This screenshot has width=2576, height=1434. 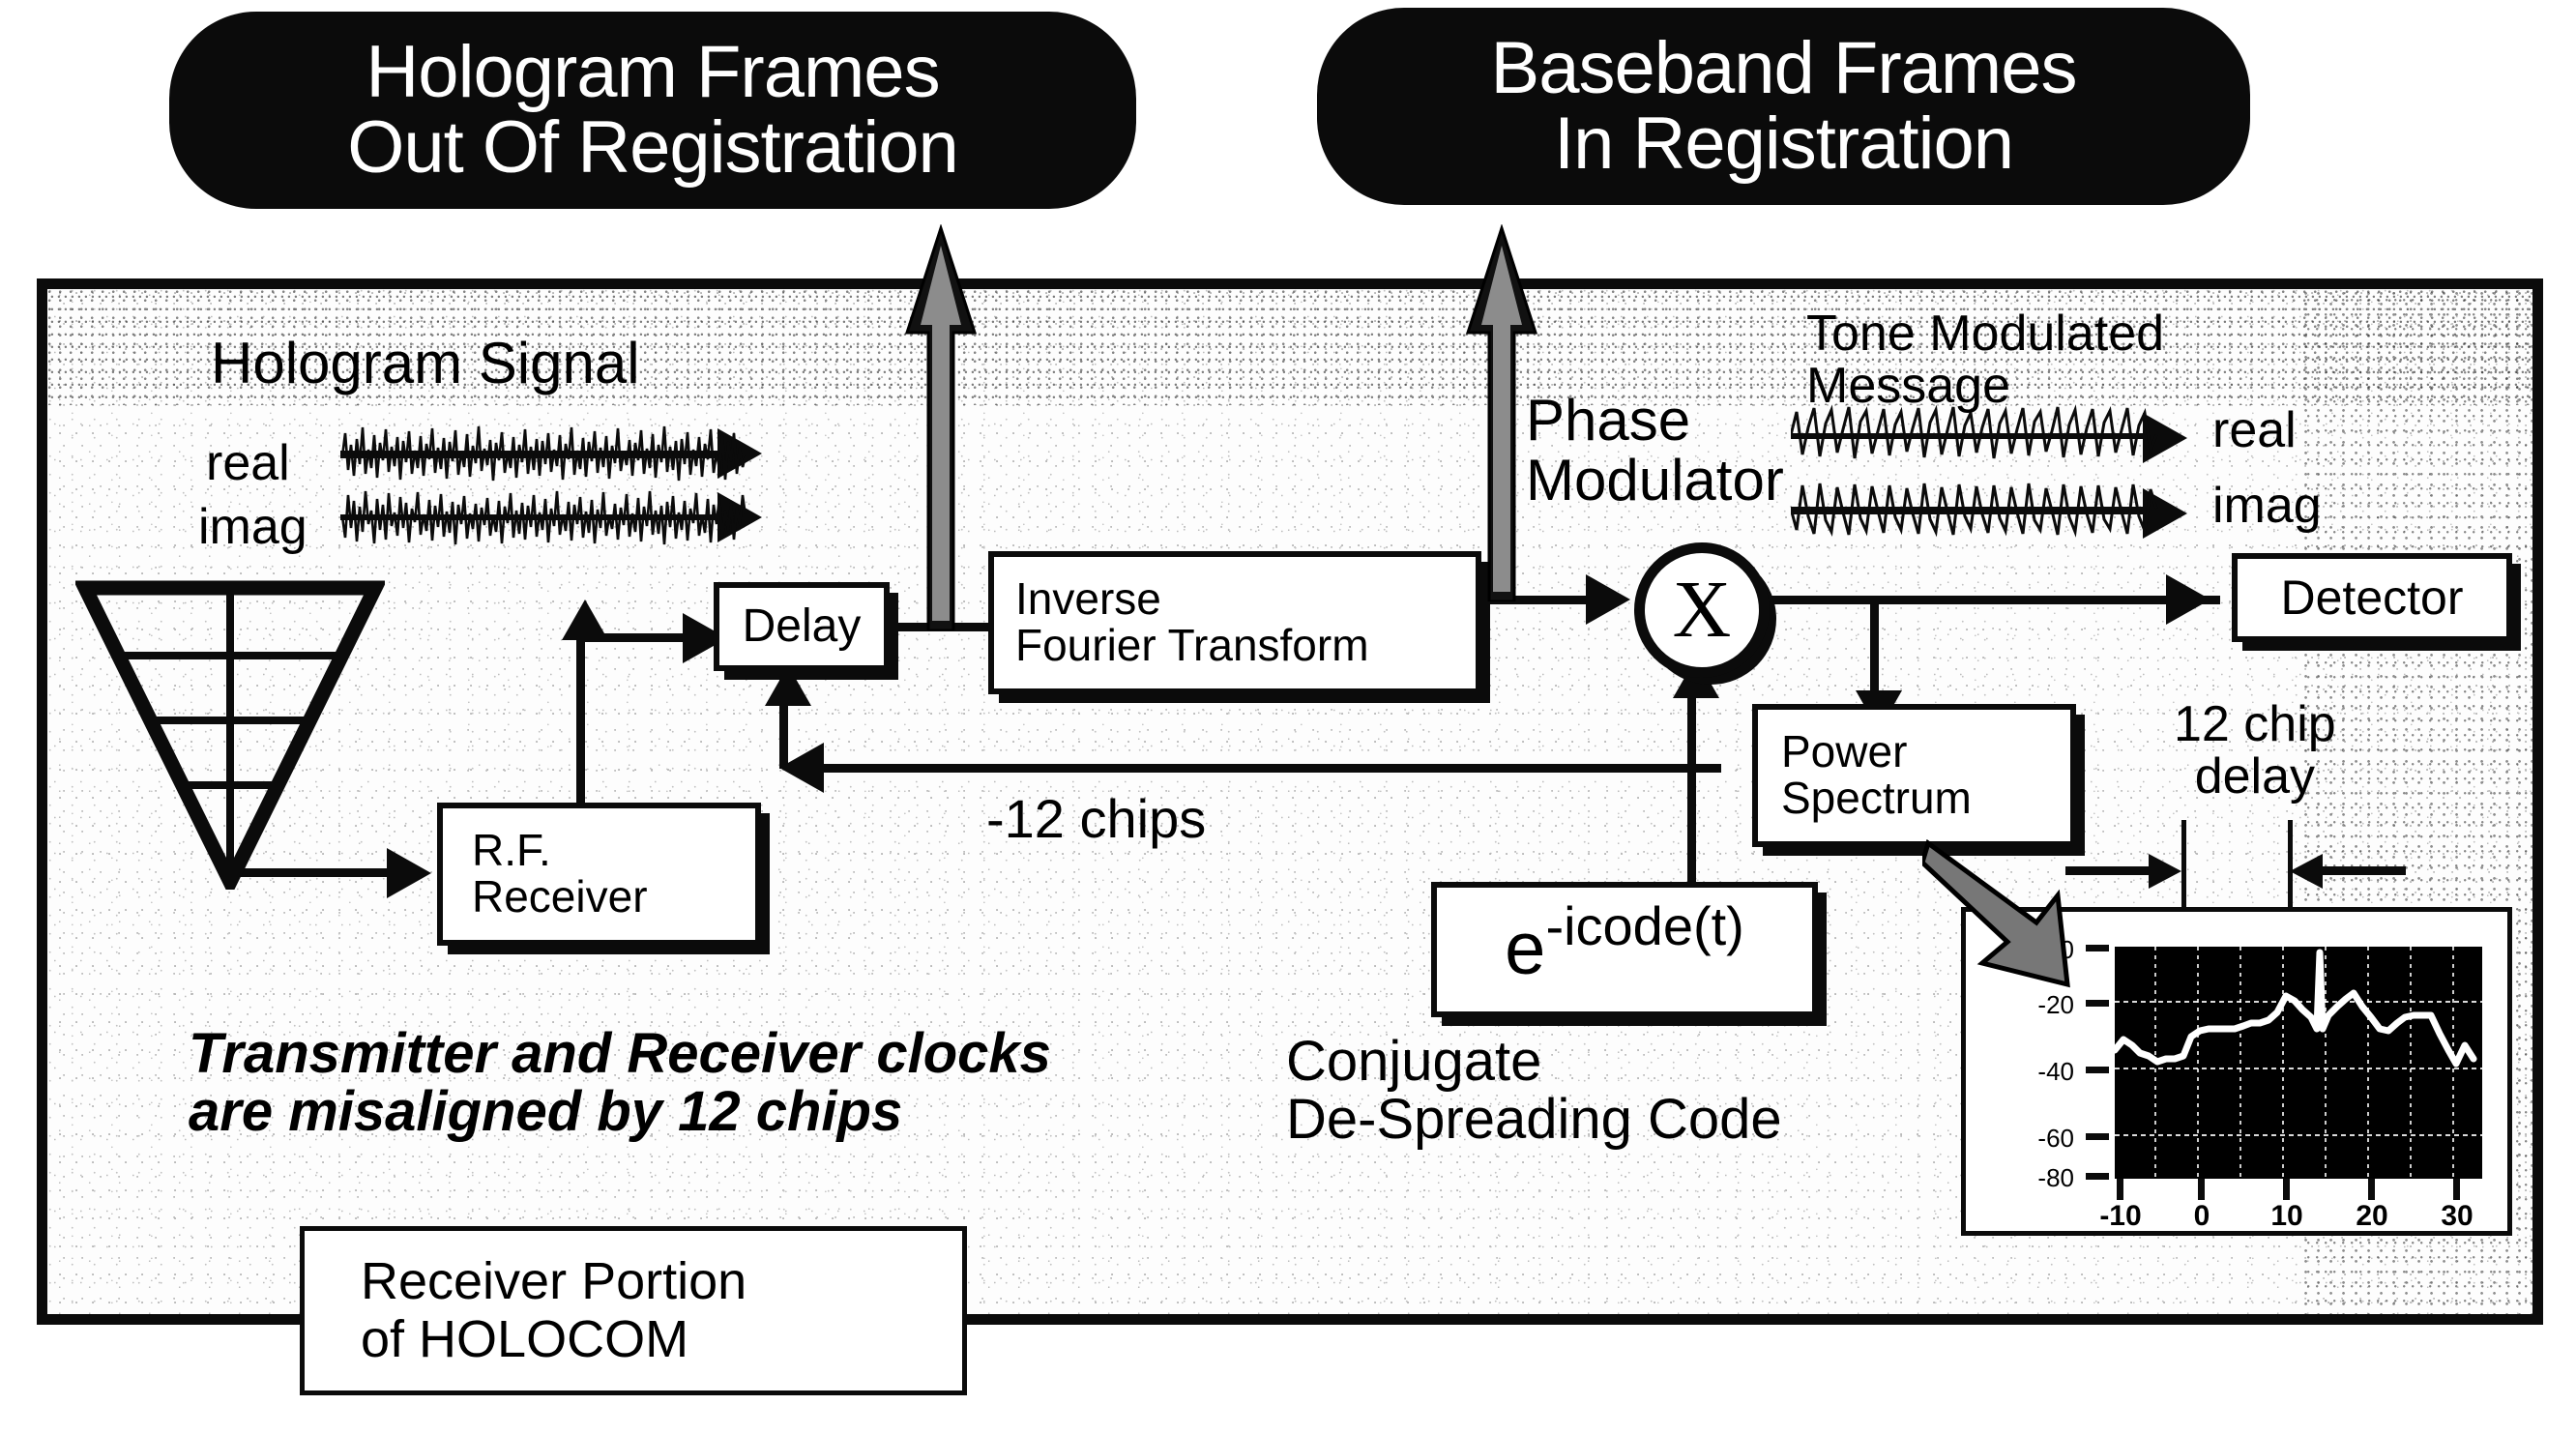 I want to click on detector-label: Detector, so click(x=2372, y=598).